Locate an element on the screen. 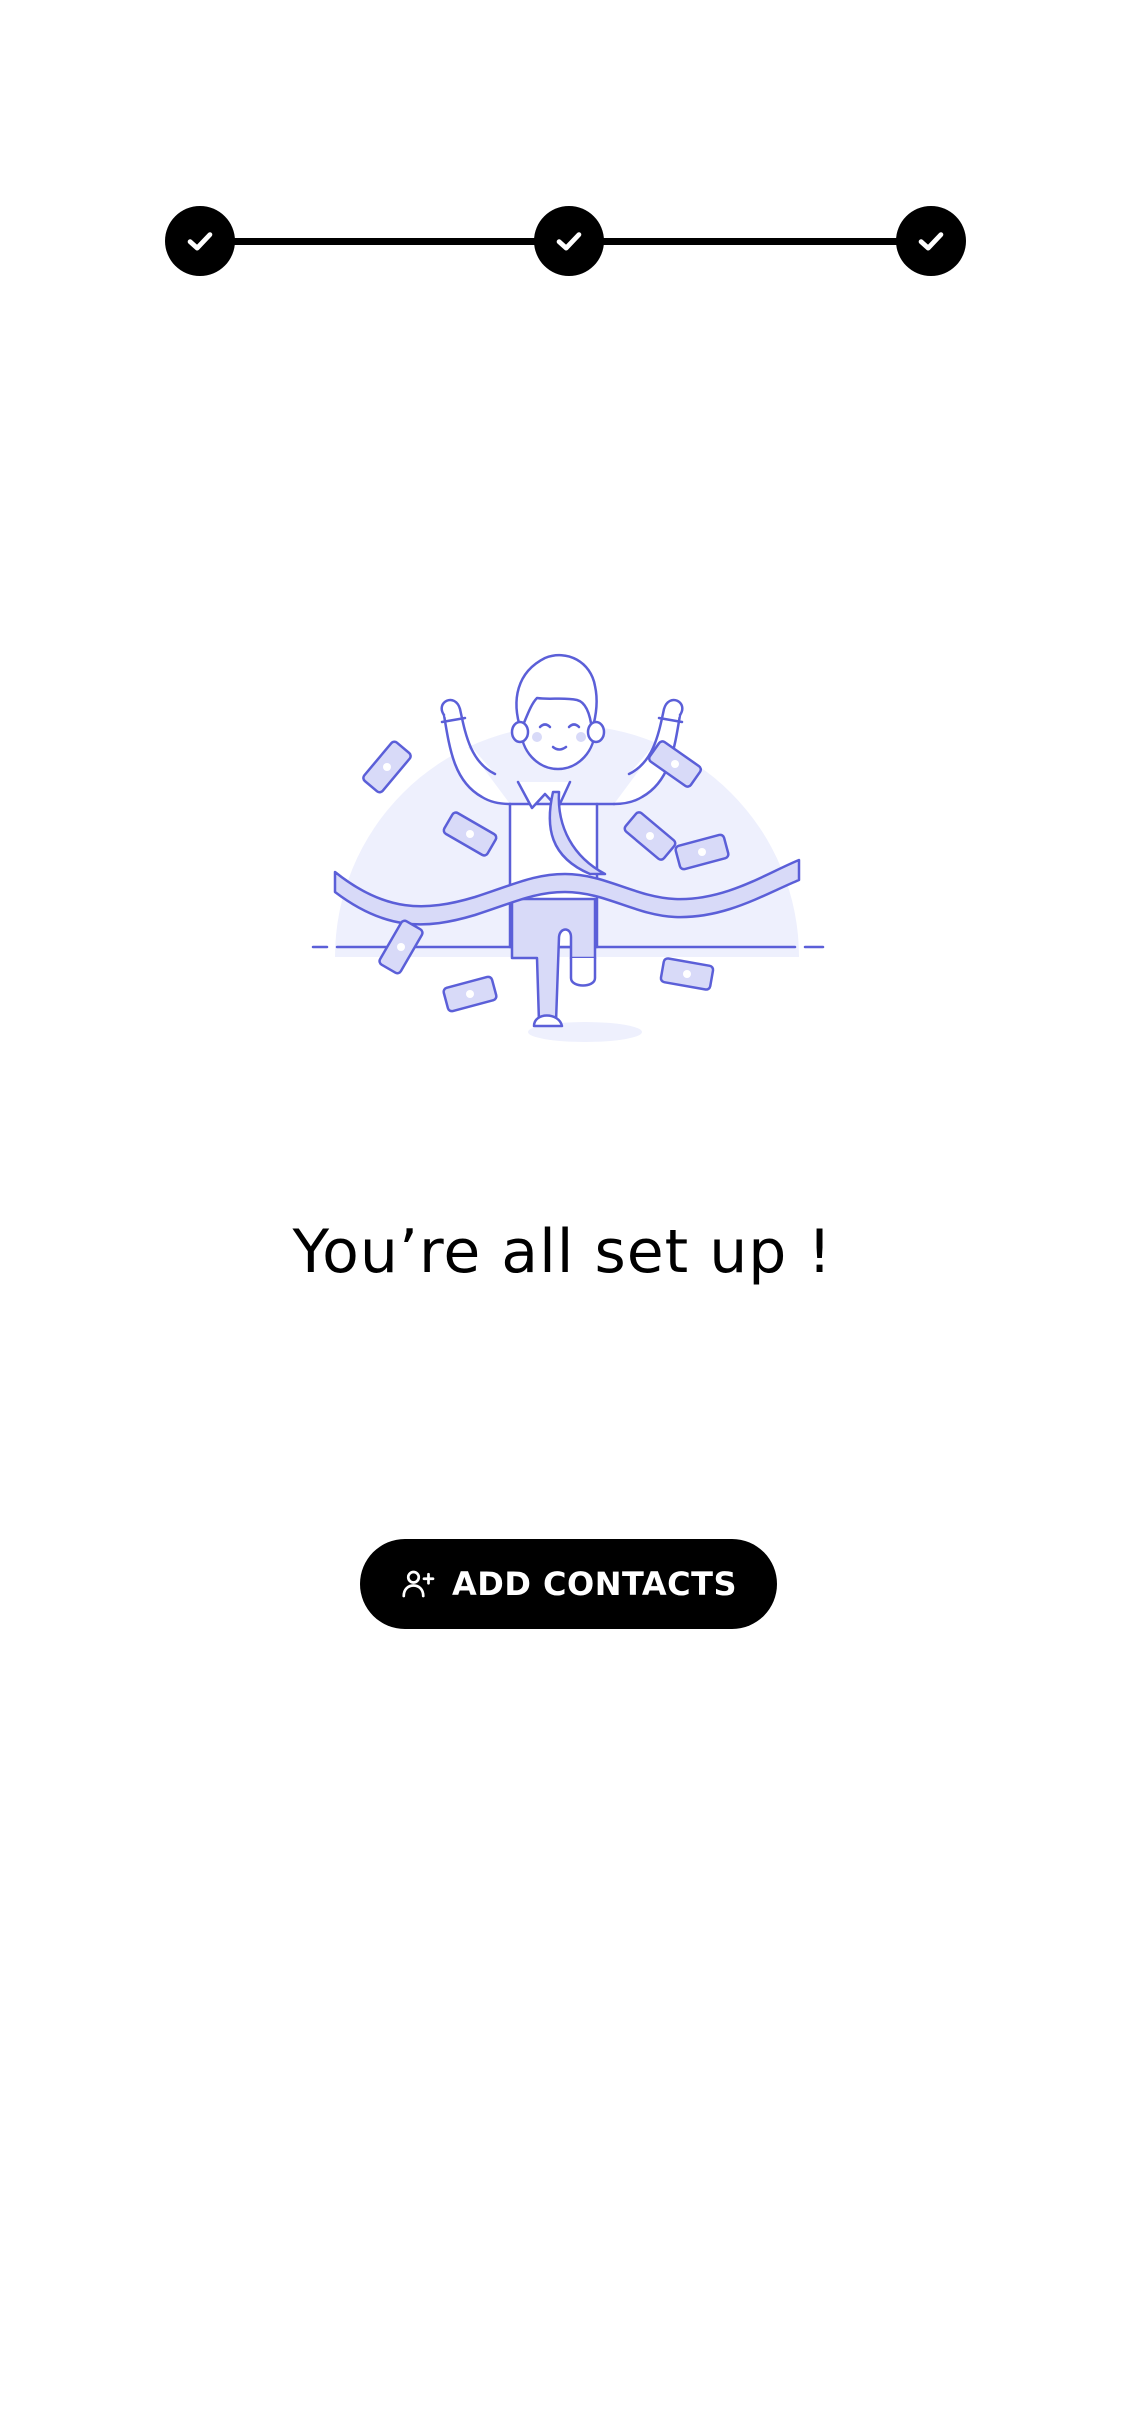 Image resolution: width=1125 pixels, height=2436 pixels. celebration-illustration is located at coordinates (567, 832).